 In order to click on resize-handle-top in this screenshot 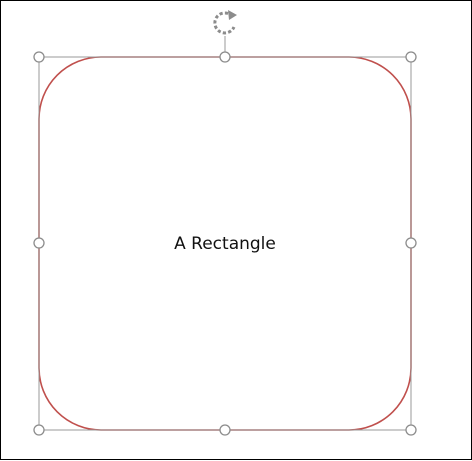, I will do `click(225, 57)`.